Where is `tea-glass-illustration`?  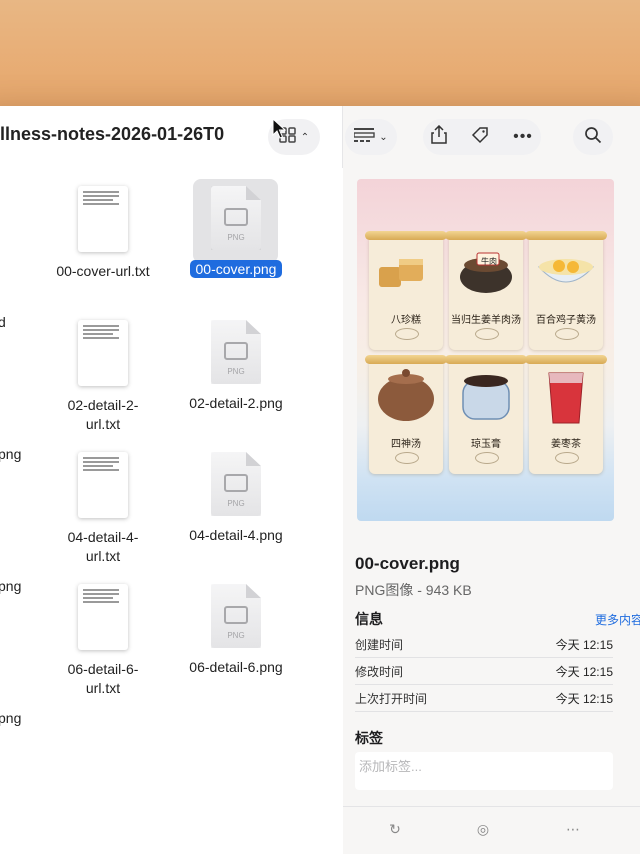
tea-glass-illustration is located at coordinates (566, 398).